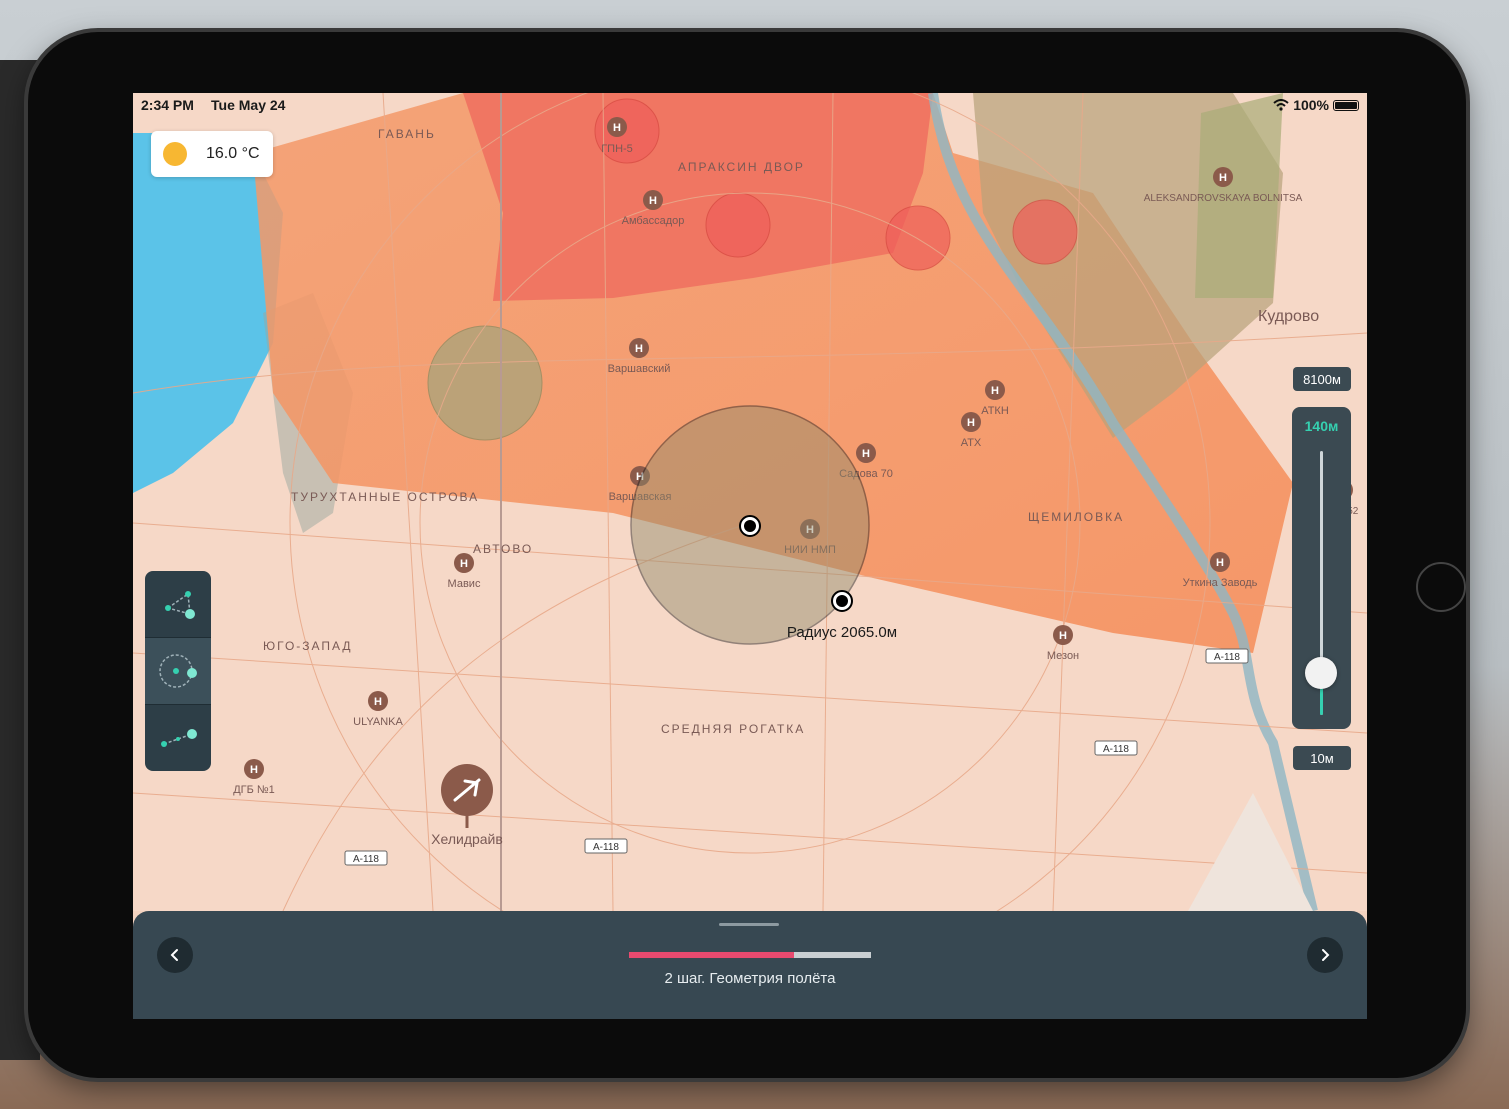 Image resolution: width=1509 pixels, height=1109 pixels. What do you see at coordinates (175, 154) in the screenshot?
I see `sun-icon` at bounding box center [175, 154].